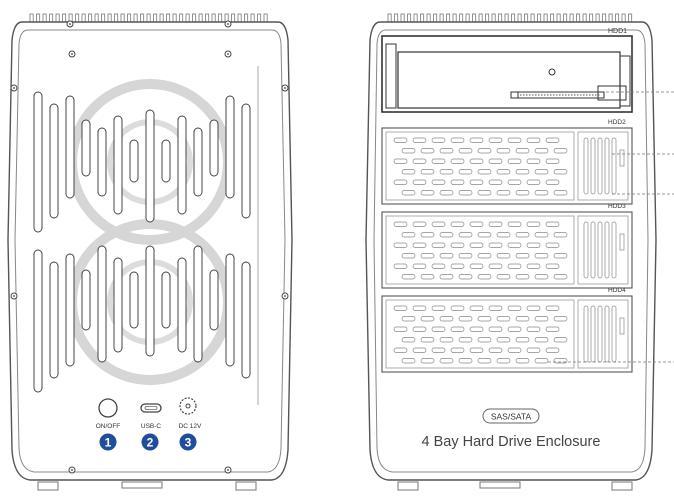  What do you see at coordinates (617, 206) in the screenshot?
I see `bay-label: HDD3` at bounding box center [617, 206].